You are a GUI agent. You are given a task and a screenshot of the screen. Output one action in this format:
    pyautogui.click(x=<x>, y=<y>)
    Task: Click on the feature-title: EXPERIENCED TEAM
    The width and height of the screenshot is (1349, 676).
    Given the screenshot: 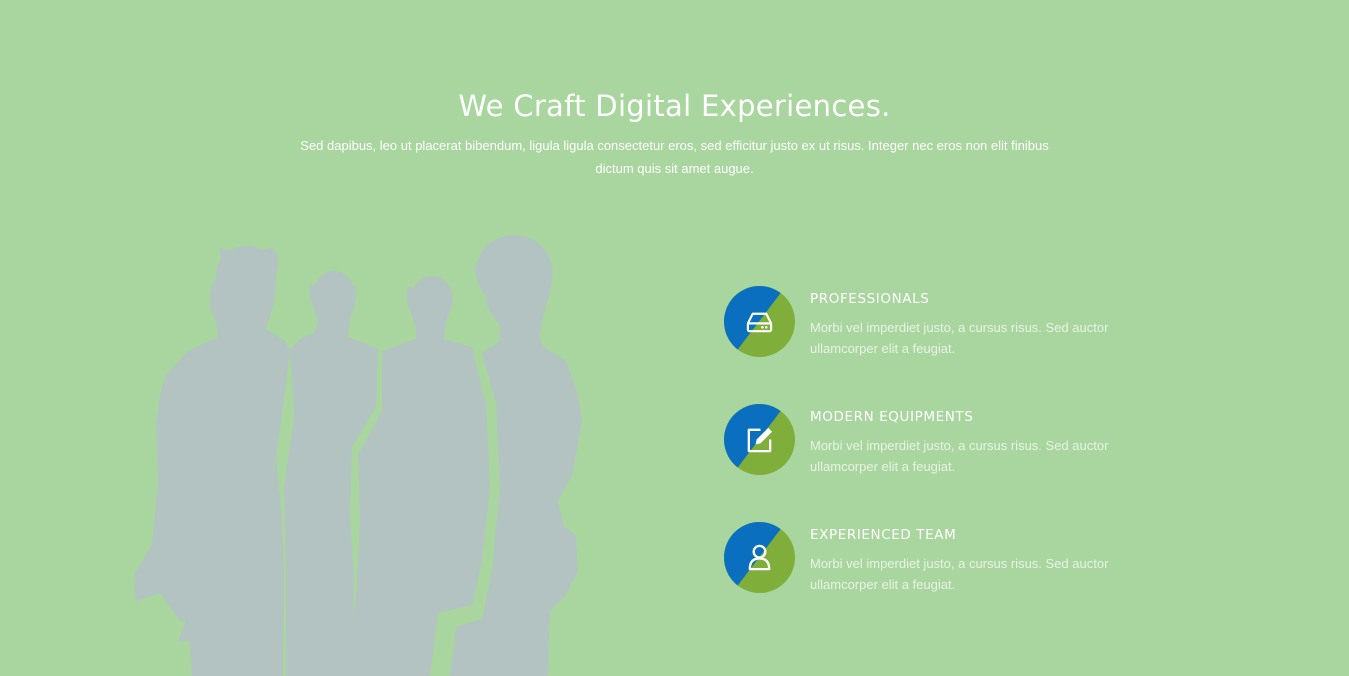 What is the action you would take?
    pyautogui.click(x=883, y=535)
    